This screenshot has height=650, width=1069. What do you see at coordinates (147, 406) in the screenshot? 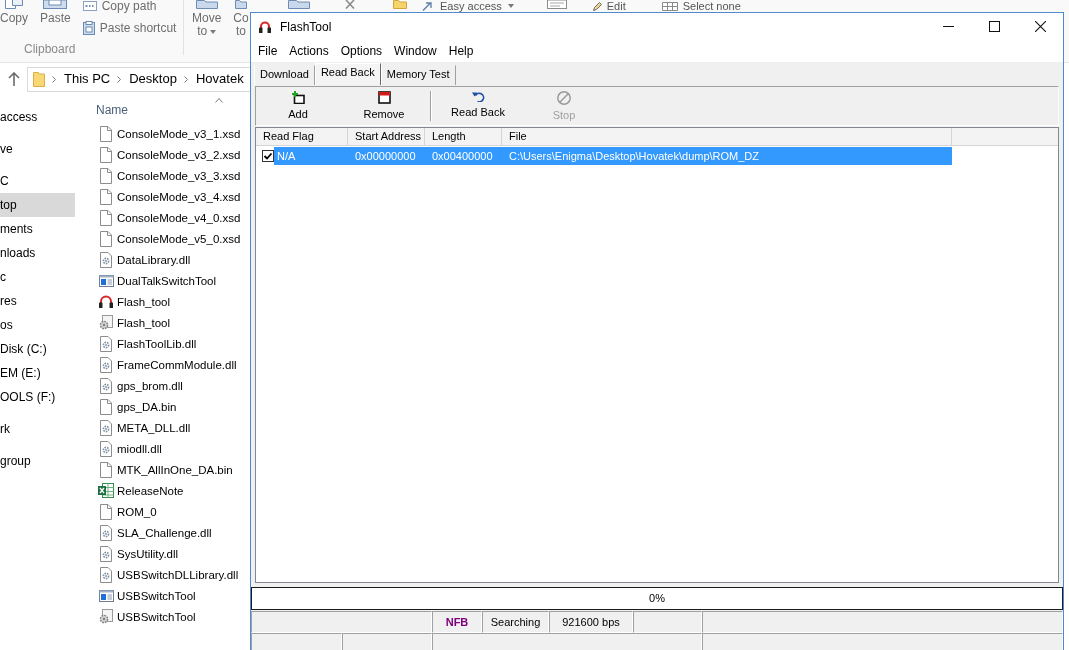
I see `file-name: gps_DA.bin` at bounding box center [147, 406].